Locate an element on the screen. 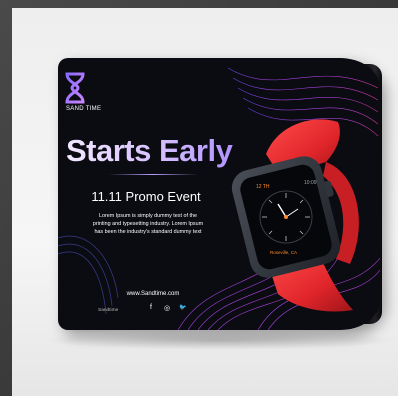 The image size is (398, 396). watch-time-text: 10:09 is located at coordinates (310, 183).